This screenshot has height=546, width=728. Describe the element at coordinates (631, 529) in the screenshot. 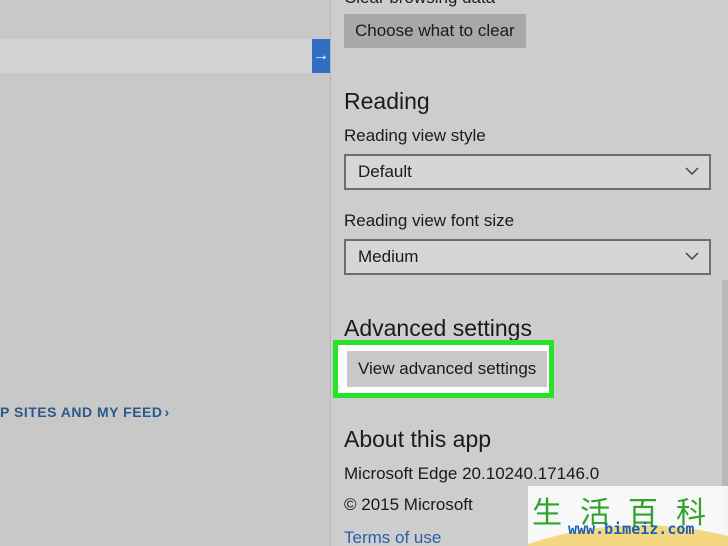

I see `watermark-url: www.bimeiz.com` at that location.